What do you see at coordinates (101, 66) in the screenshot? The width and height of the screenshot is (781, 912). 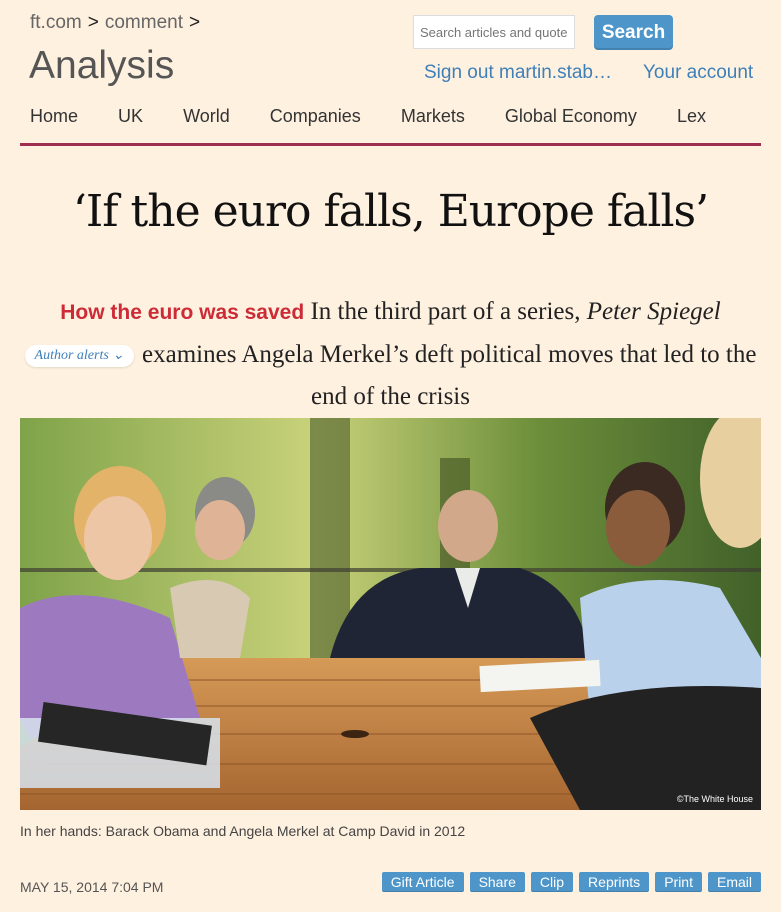 I see `section-title: Analysis` at bounding box center [101, 66].